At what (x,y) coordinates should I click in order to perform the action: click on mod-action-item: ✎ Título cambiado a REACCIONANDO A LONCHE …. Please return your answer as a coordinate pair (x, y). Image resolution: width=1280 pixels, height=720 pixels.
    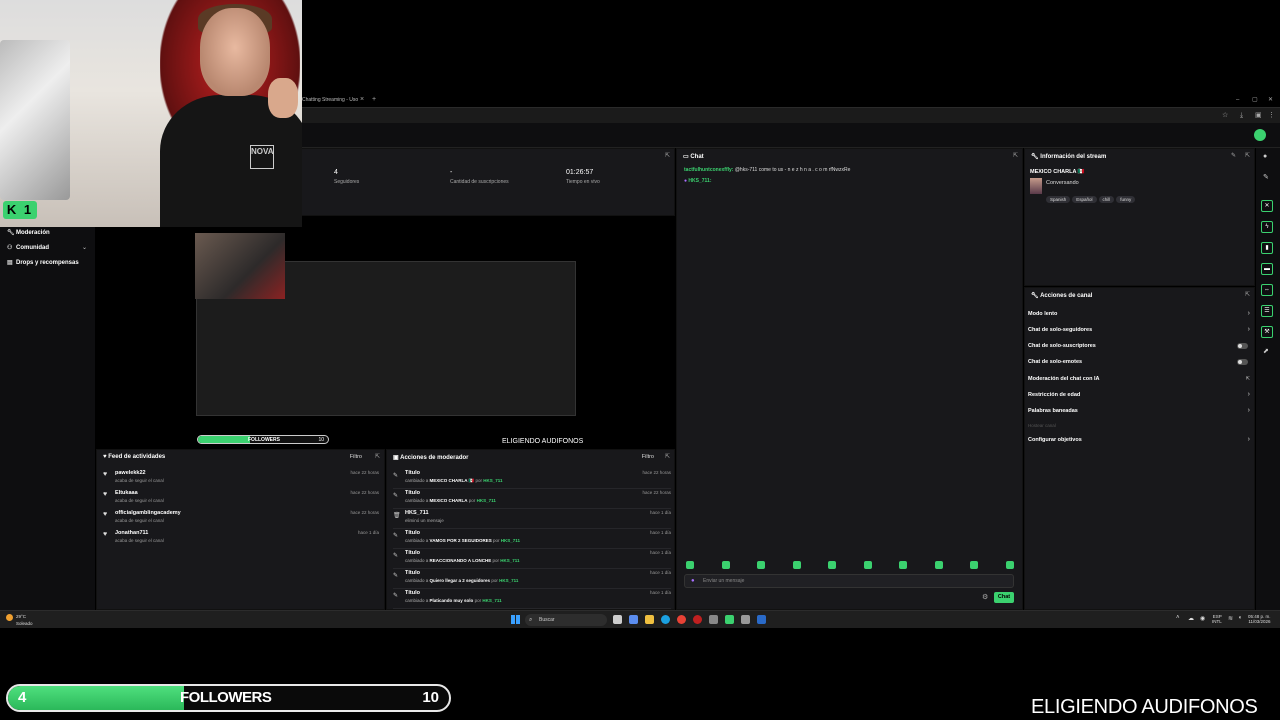
    Looking at the image, I should click on (532, 559).